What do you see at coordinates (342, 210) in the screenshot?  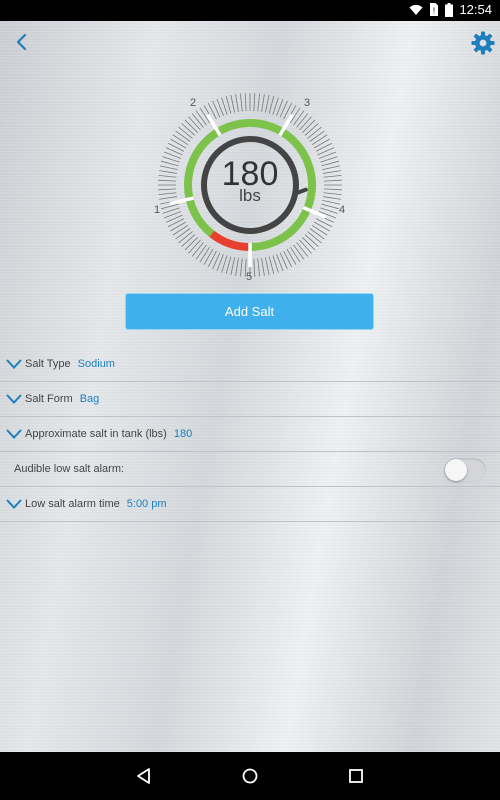 I see `gauge-scale-label-4: 4` at bounding box center [342, 210].